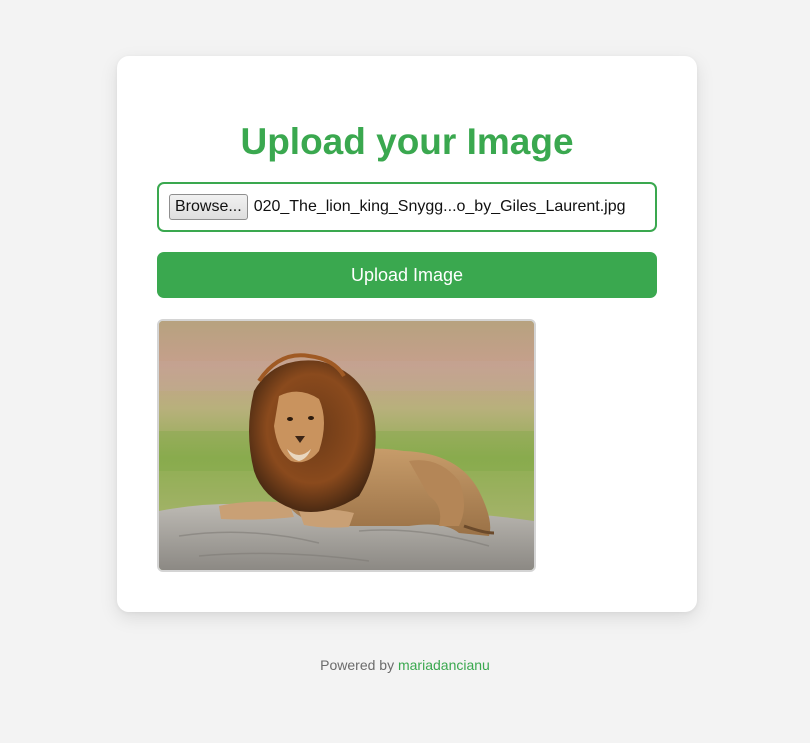 The image size is (810, 743). What do you see at coordinates (407, 275) in the screenshot?
I see `upload-image-button: Upload Image` at bounding box center [407, 275].